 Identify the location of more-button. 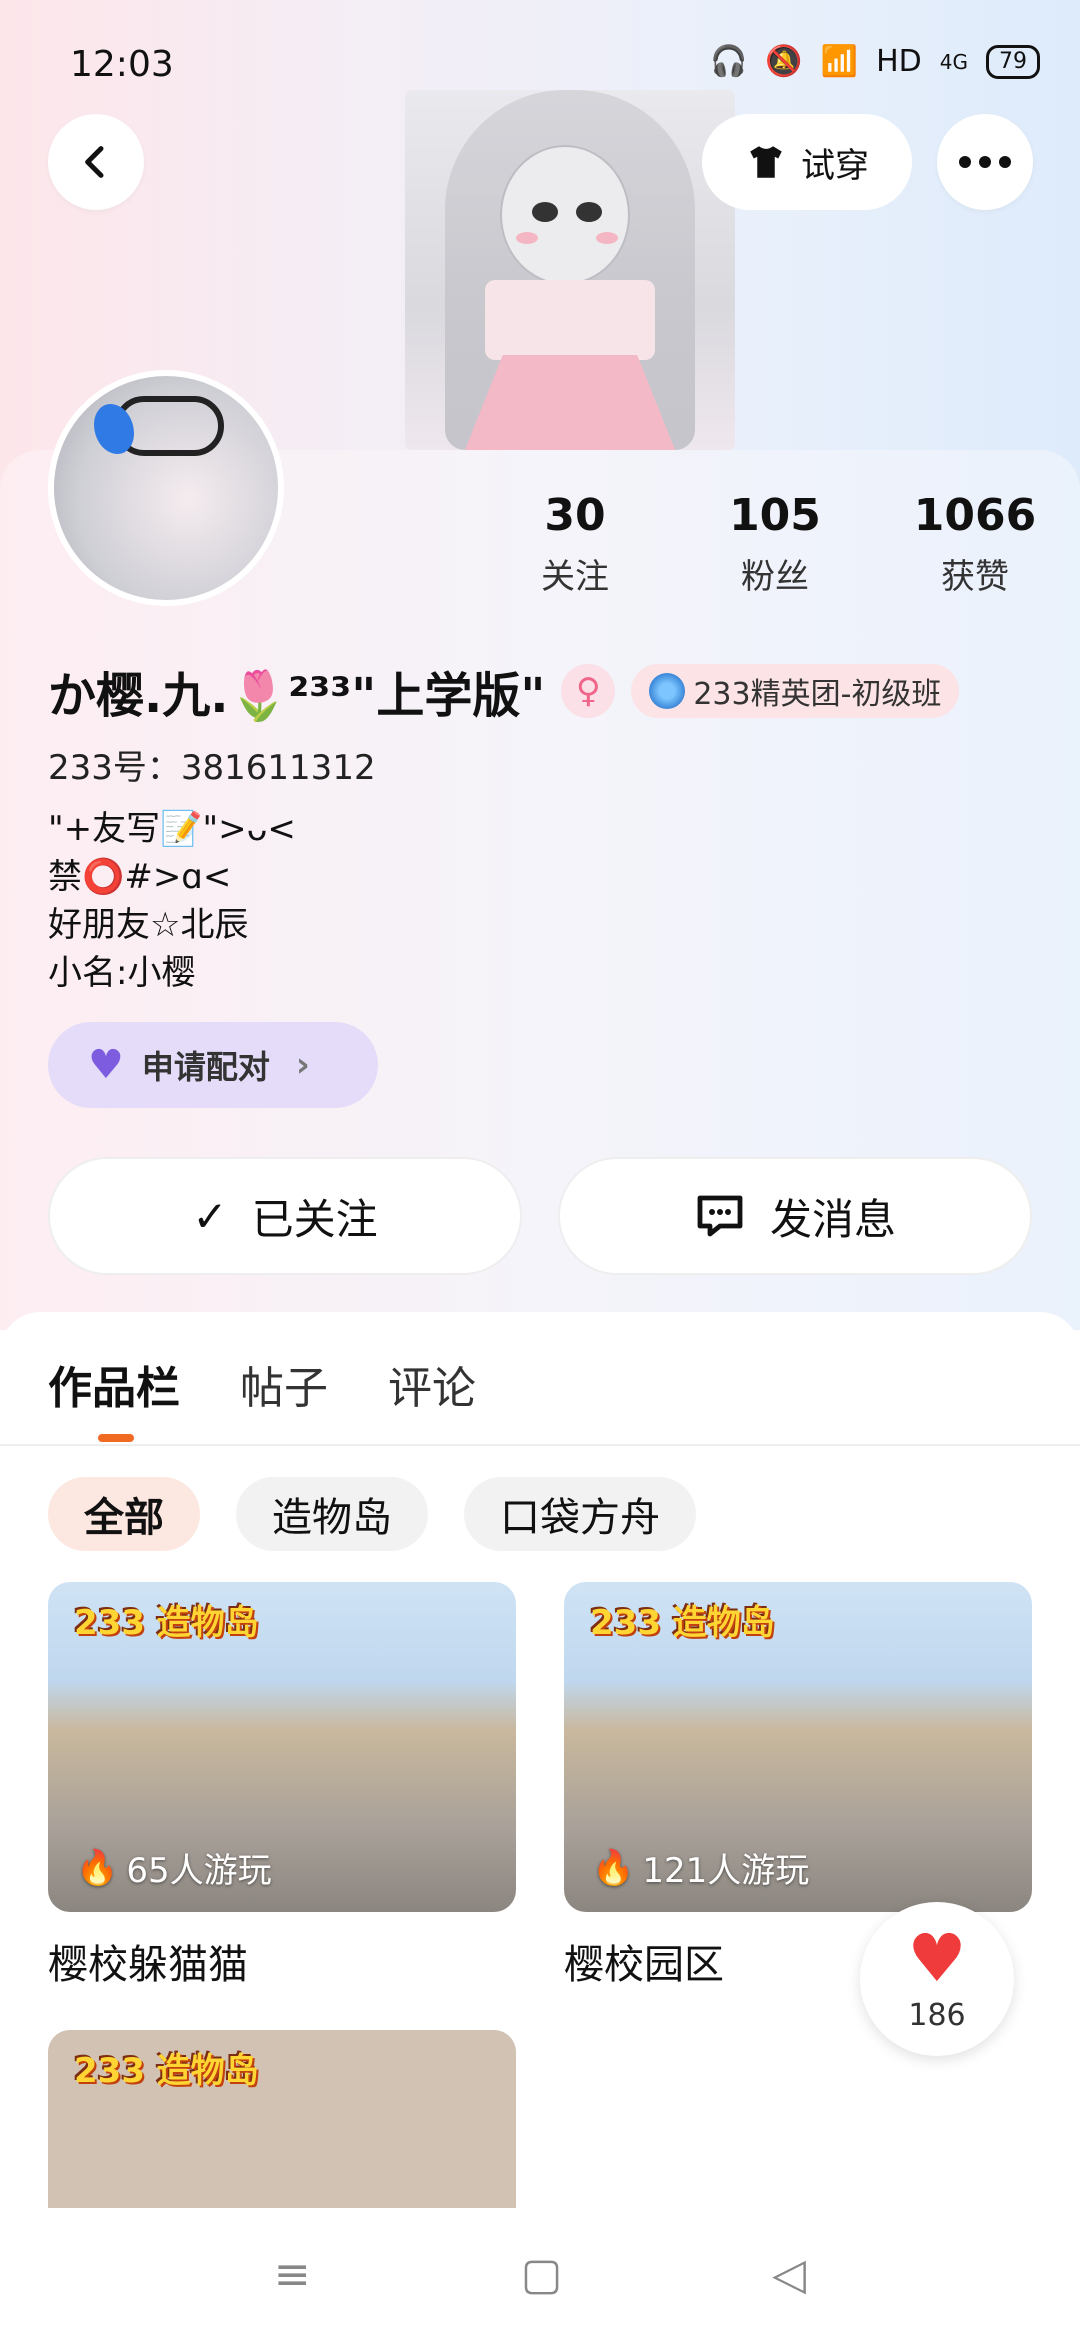
(985, 162).